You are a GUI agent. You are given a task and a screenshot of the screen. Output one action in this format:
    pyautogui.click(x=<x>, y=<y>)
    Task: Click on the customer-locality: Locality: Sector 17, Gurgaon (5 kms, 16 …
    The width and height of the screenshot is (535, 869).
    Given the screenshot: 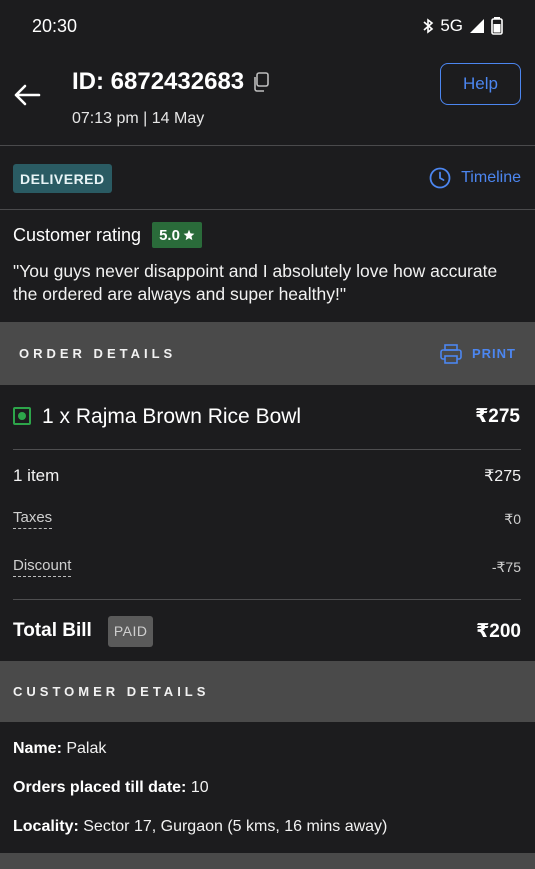 What is the action you would take?
    pyautogui.click(x=200, y=827)
    